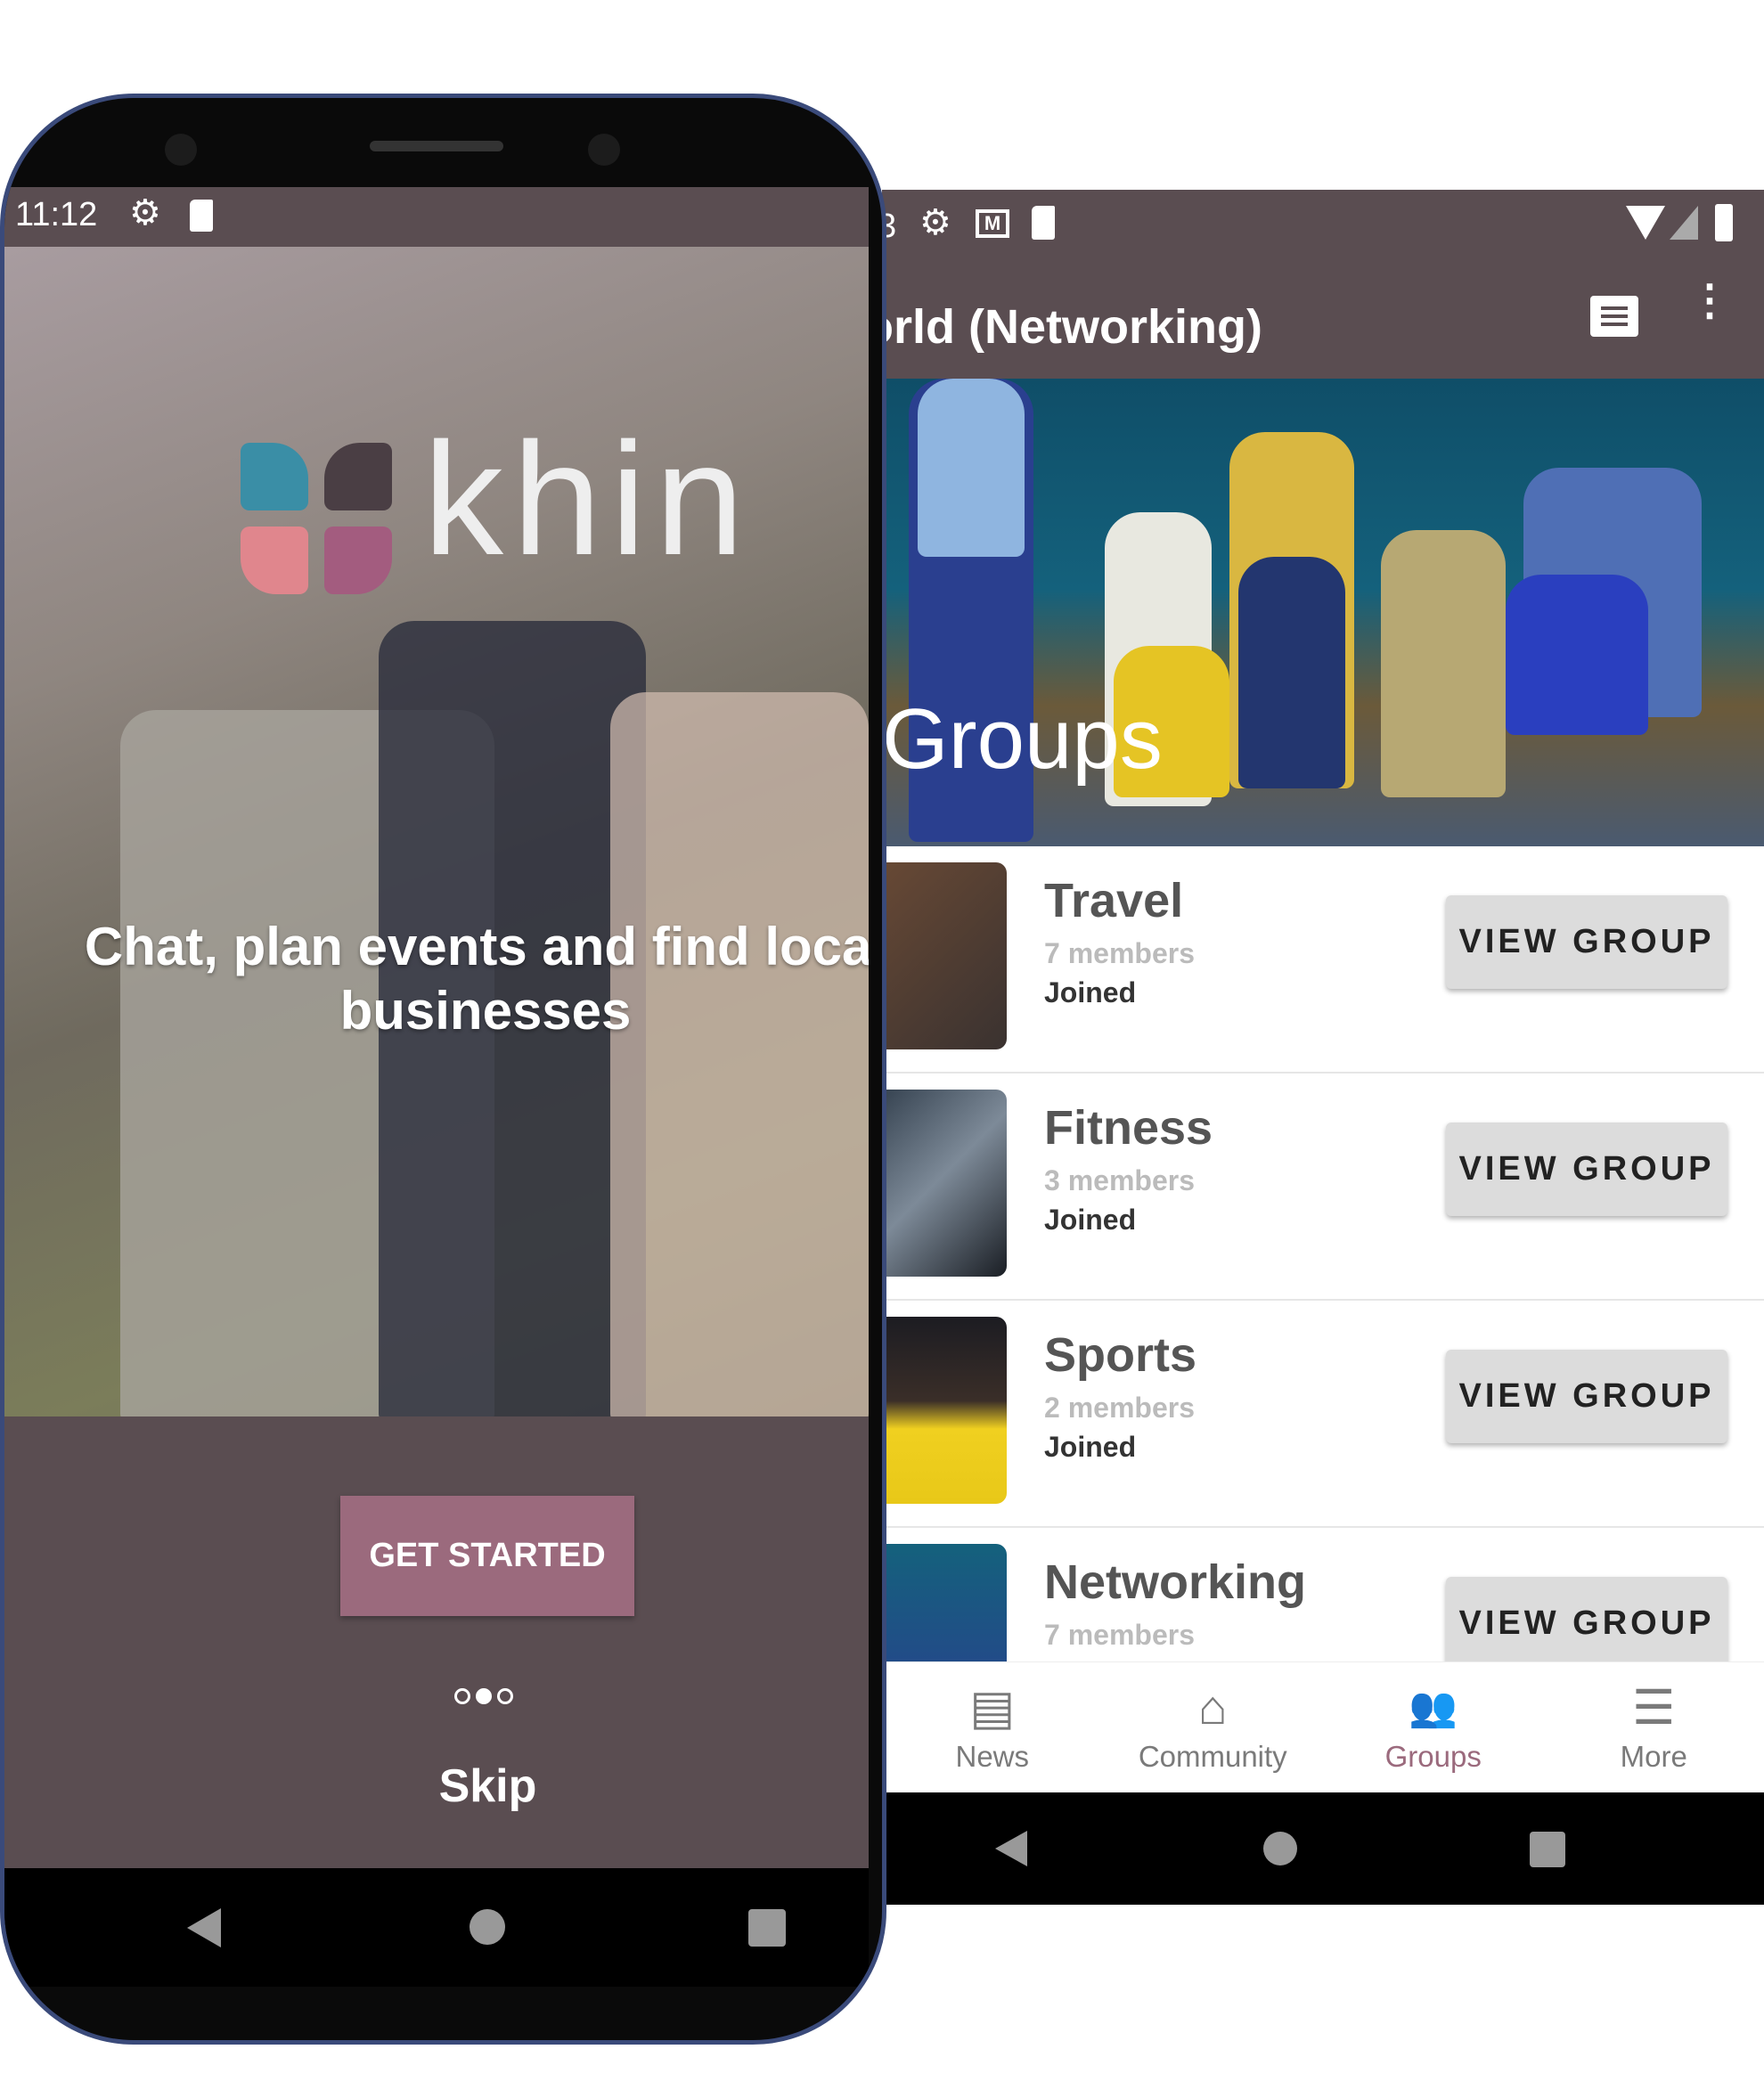 The height and width of the screenshot is (2090, 1764). I want to click on member-count: 2 members, so click(1119, 1408).